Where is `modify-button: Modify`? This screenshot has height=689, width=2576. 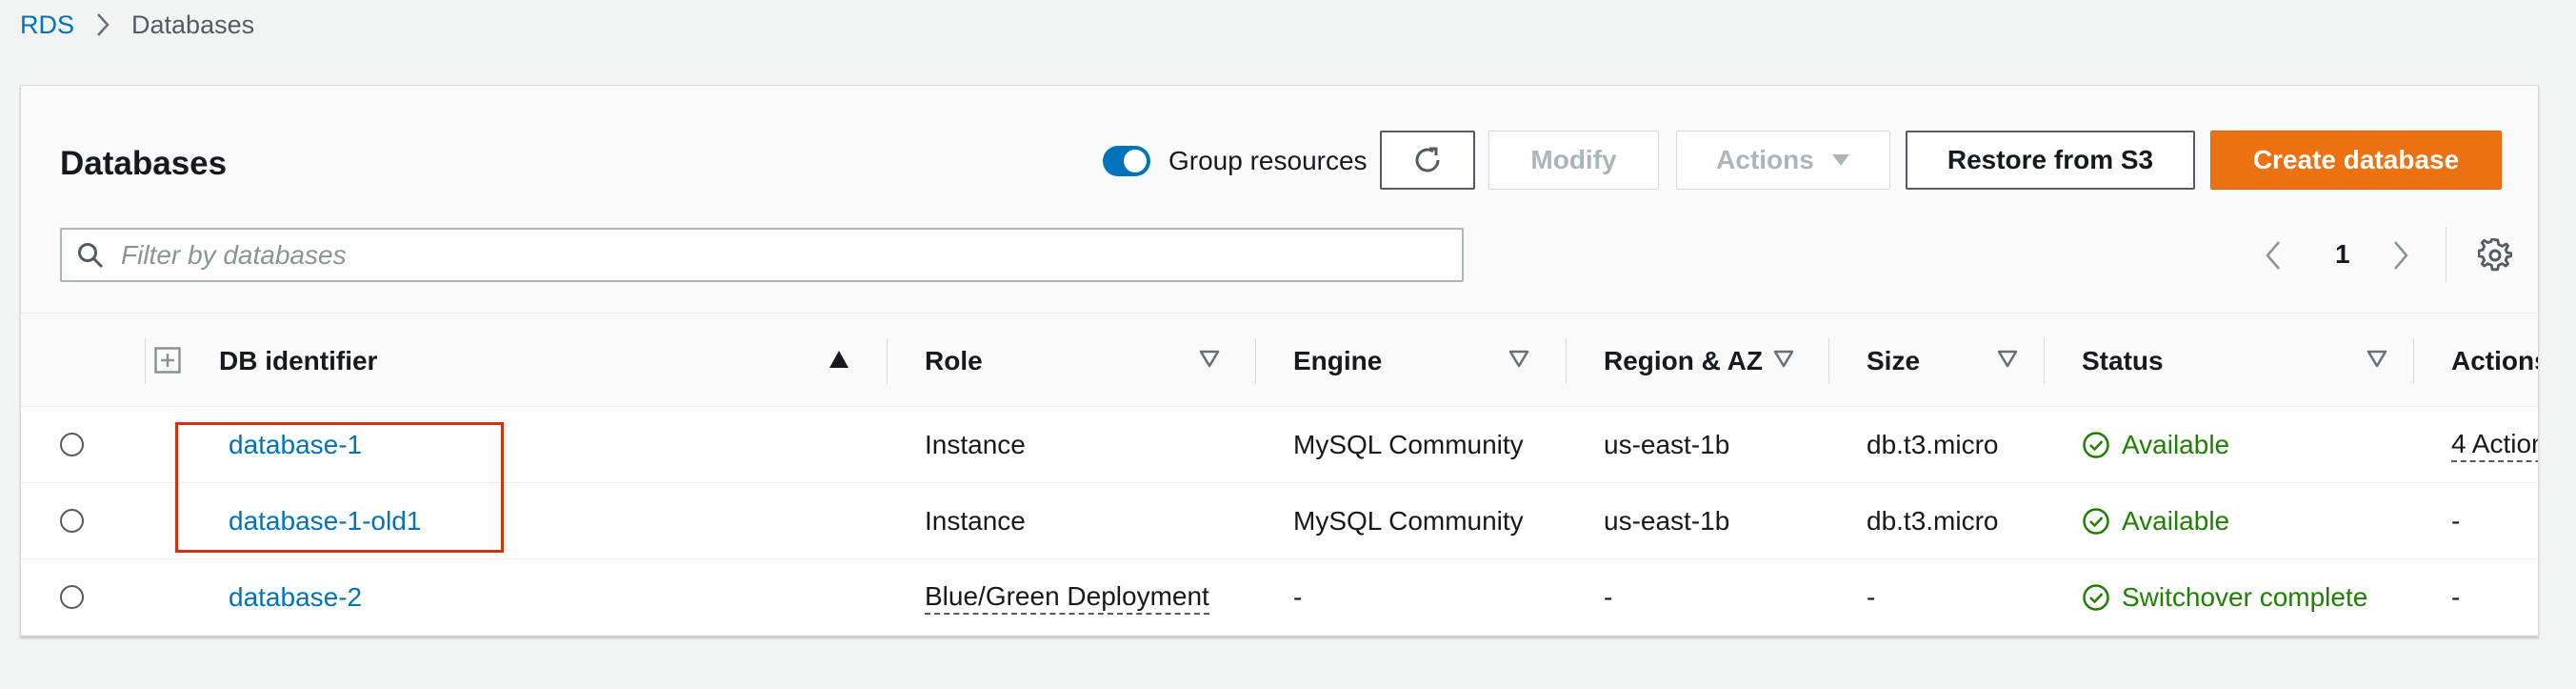
modify-button: Modify is located at coordinates (1573, 160).